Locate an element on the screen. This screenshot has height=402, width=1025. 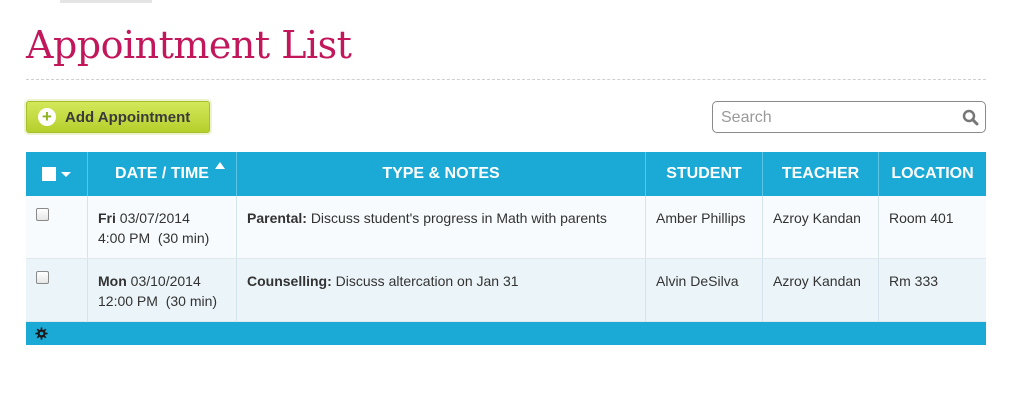
appointment-time: 4:00 PM is located at coordinates (124, 238).